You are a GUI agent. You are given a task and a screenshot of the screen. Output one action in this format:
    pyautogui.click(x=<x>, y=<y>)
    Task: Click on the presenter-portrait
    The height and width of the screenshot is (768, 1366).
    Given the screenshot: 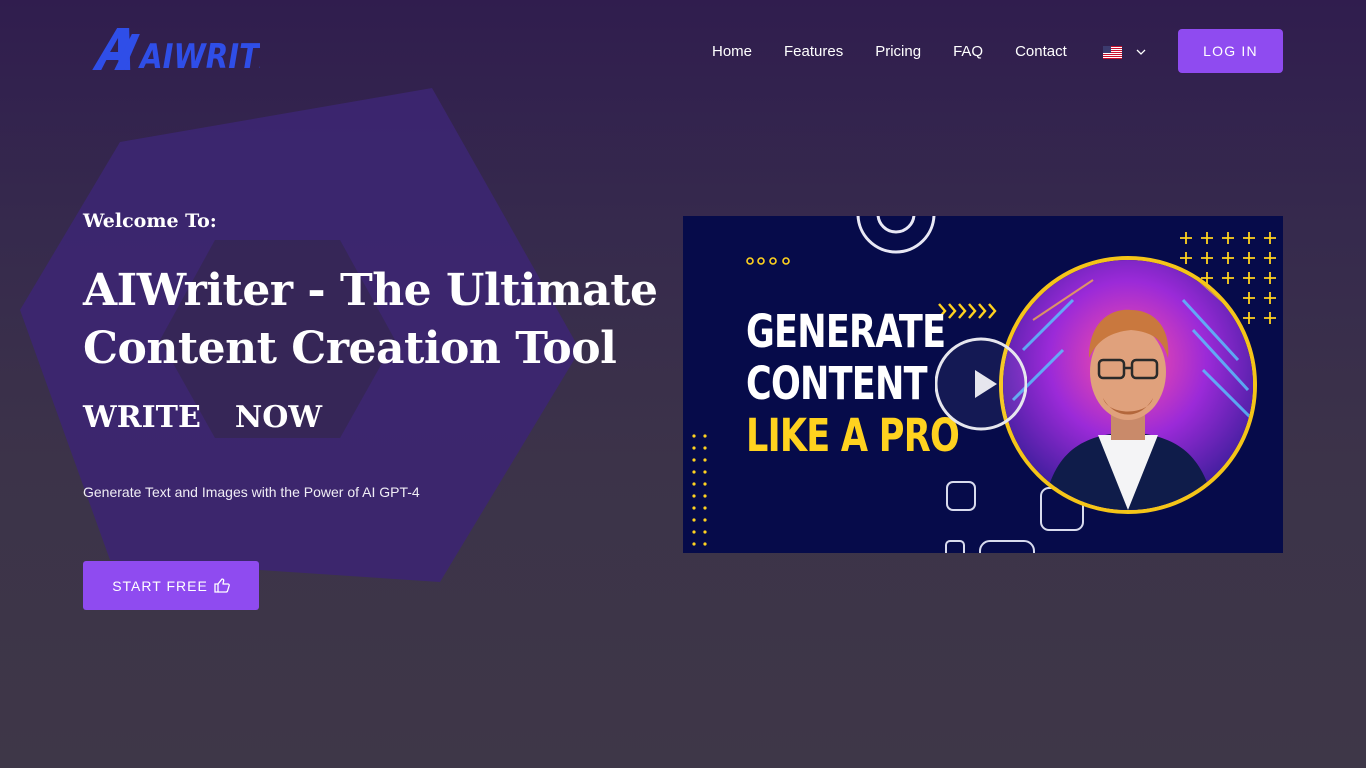 What is the action you would take?
    pyautogui.click(x=1128, y=385)
    